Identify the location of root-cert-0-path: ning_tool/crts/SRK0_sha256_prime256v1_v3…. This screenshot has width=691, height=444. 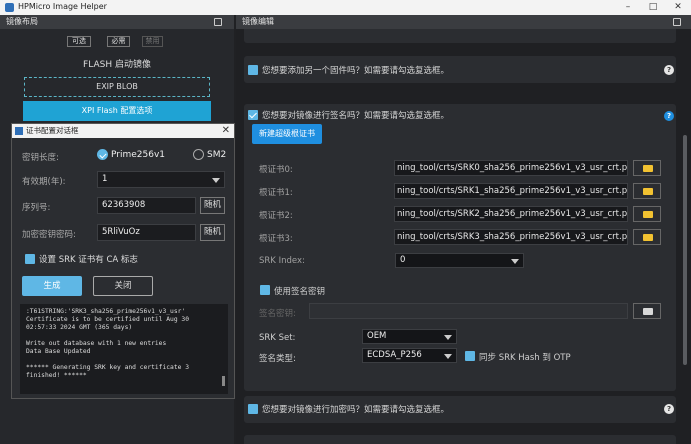
(511, 168).